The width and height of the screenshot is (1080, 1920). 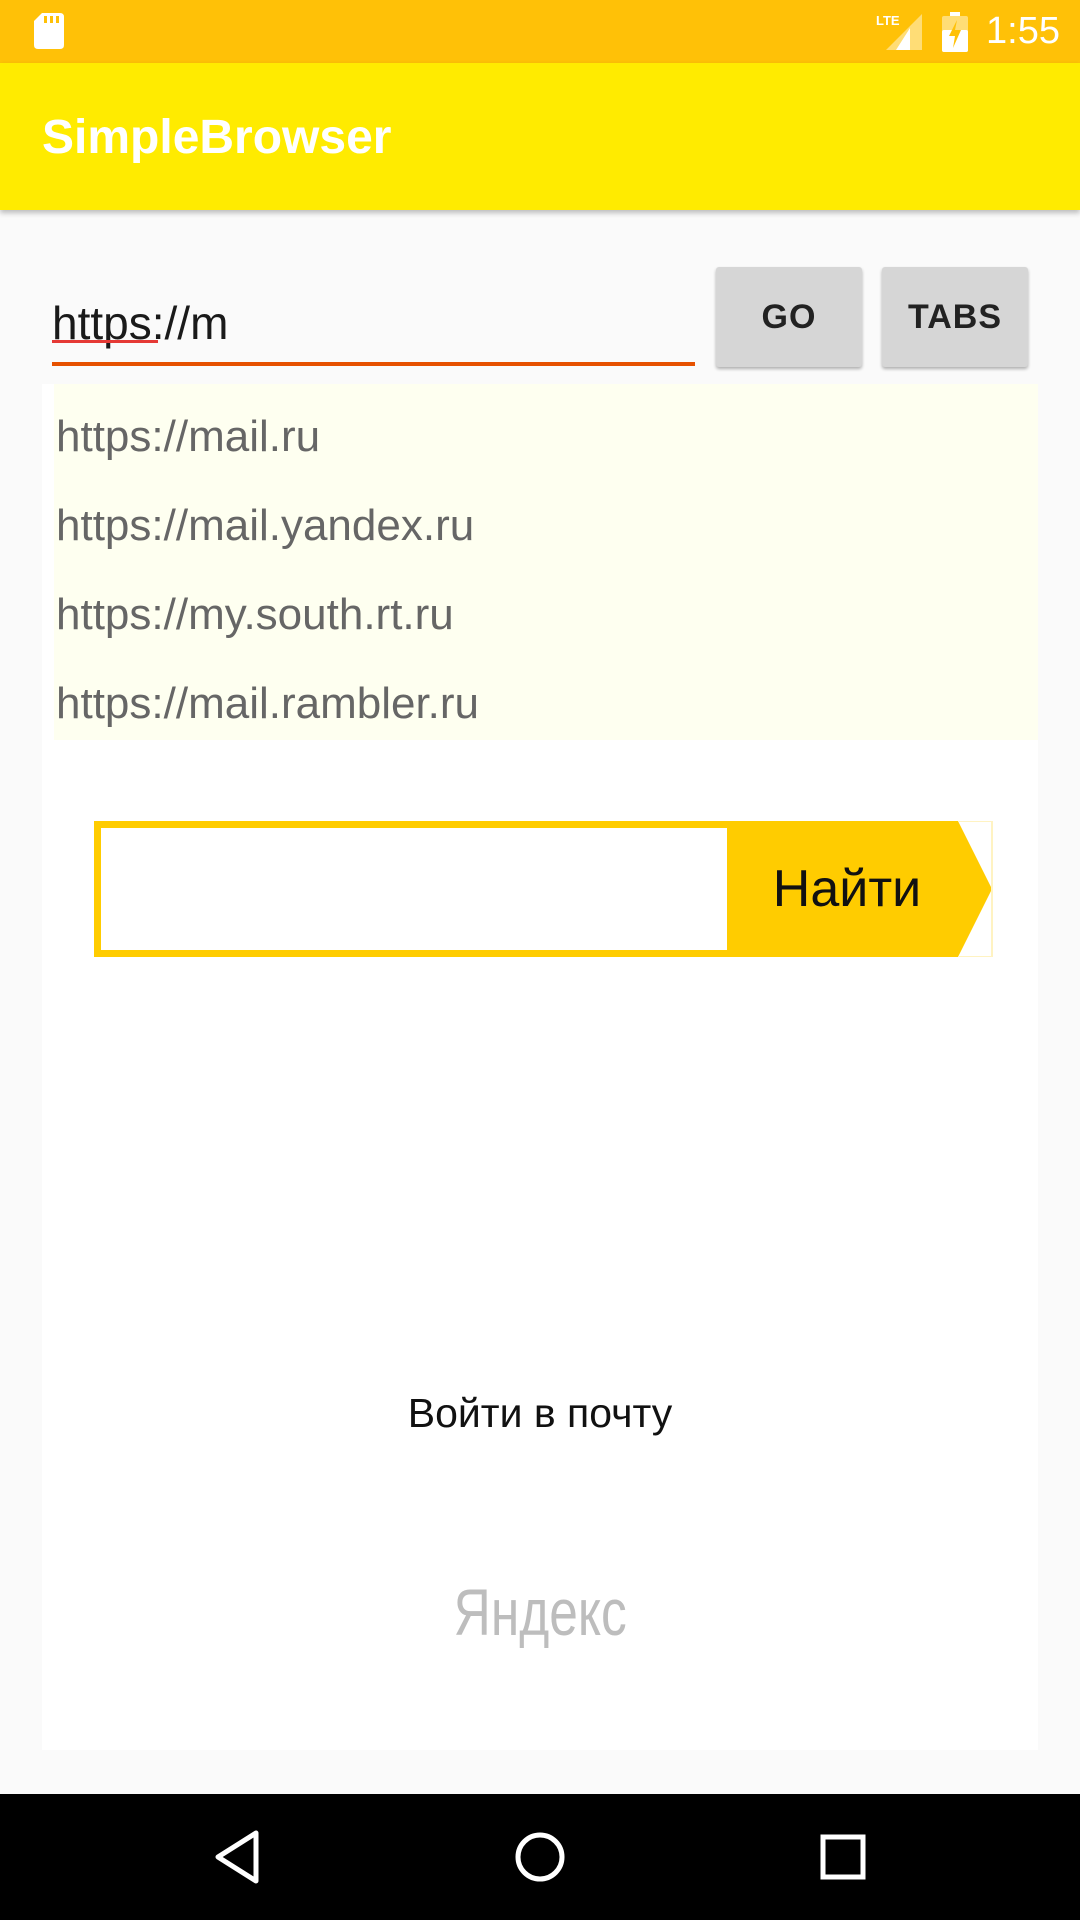 What do you see at coordinates (217, 137) in the screenshot?
I see `app-title: SimpleBrowser` at bounding box center [217, 137].